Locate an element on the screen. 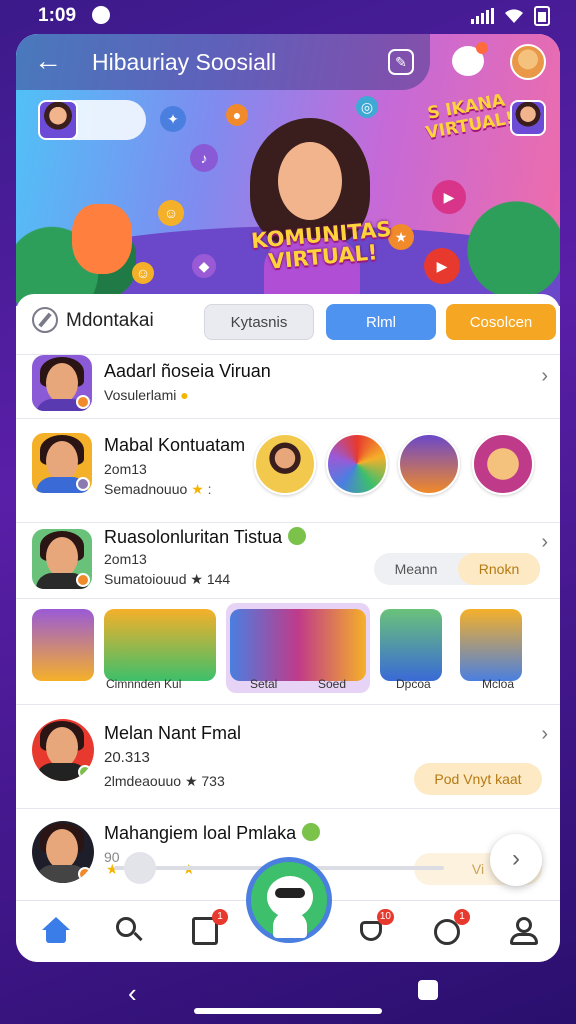 The image size is (576, 1024). filter-tabs: Mdontakai Kytasnis Rlml Cosolcen is located at coordinates (288, 324).